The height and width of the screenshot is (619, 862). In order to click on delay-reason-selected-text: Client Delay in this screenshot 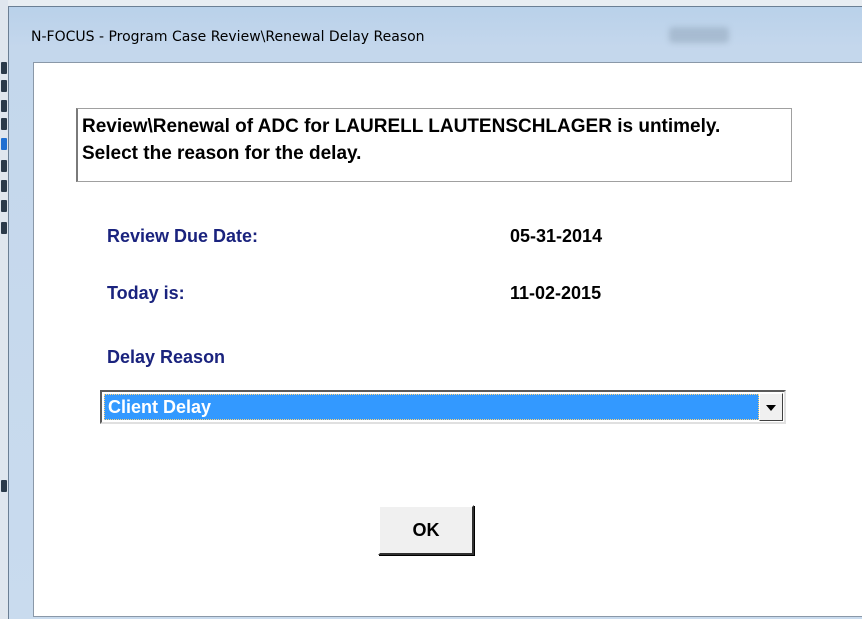, I will do `click(160, 407)`.